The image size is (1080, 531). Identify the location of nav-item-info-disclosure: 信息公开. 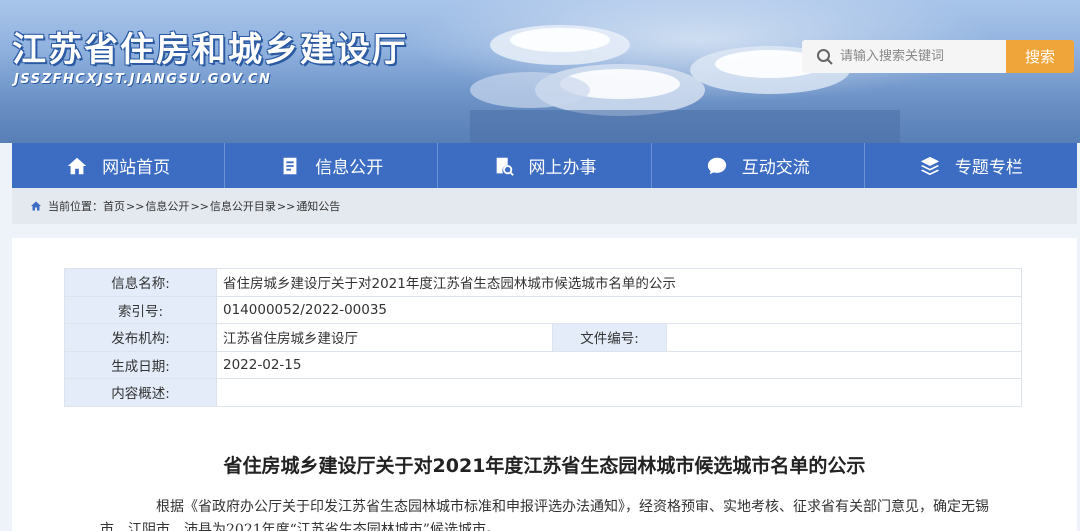
(332, 165).